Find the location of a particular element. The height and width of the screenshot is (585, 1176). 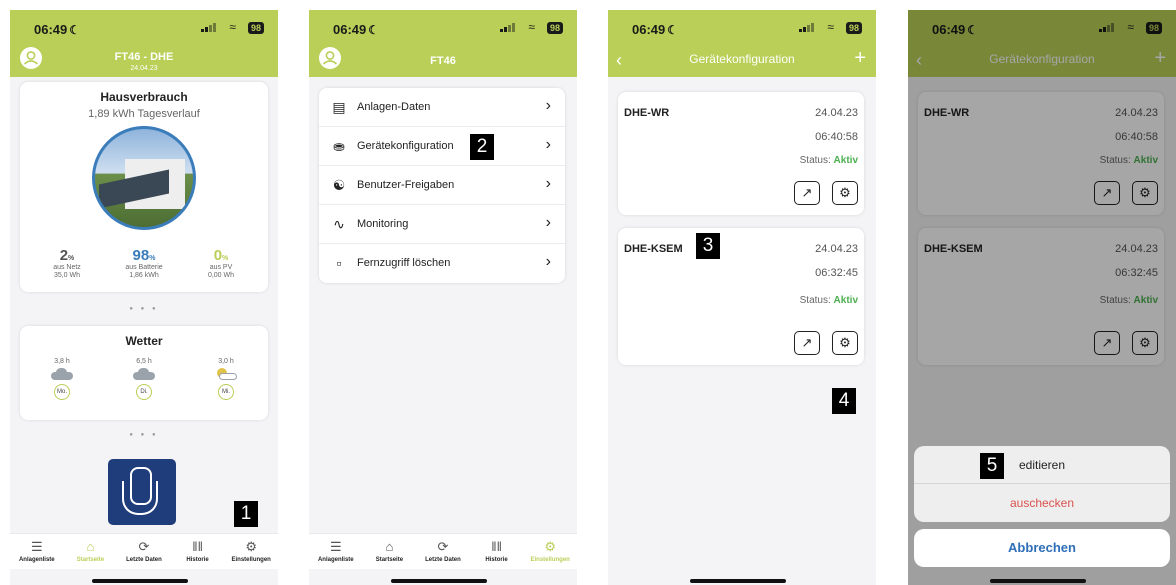

device-name: DHE-WR is located at coordinates (647, 113).